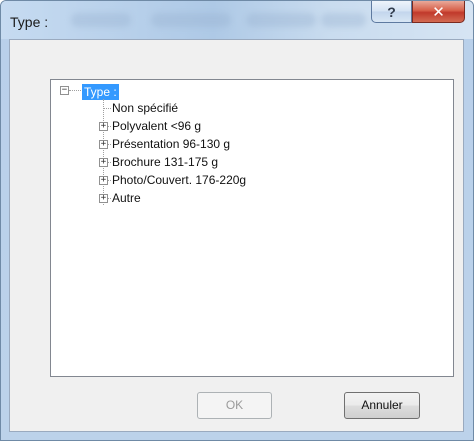 This screenshot has height=441, width=474. What do you see at coordinates (234, 405) in the screenshot?
I see `ok-button: OK` at bounding box center [234, 405].